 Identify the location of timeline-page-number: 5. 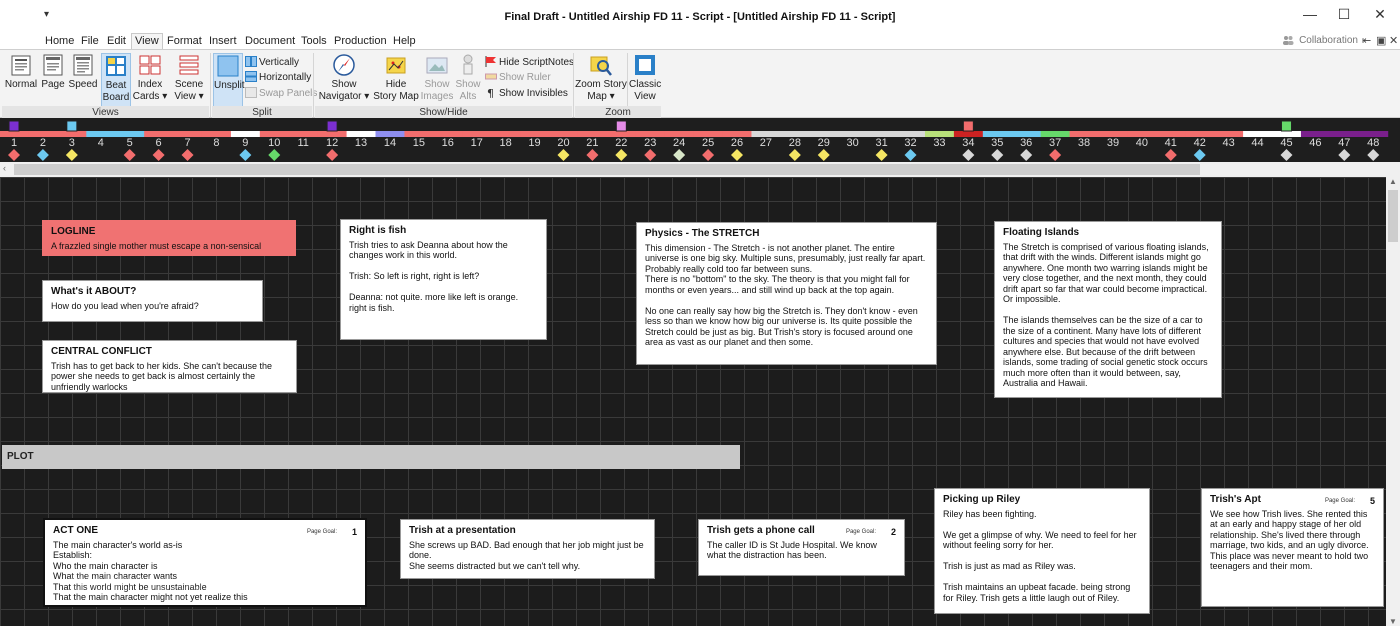
(130, 143).